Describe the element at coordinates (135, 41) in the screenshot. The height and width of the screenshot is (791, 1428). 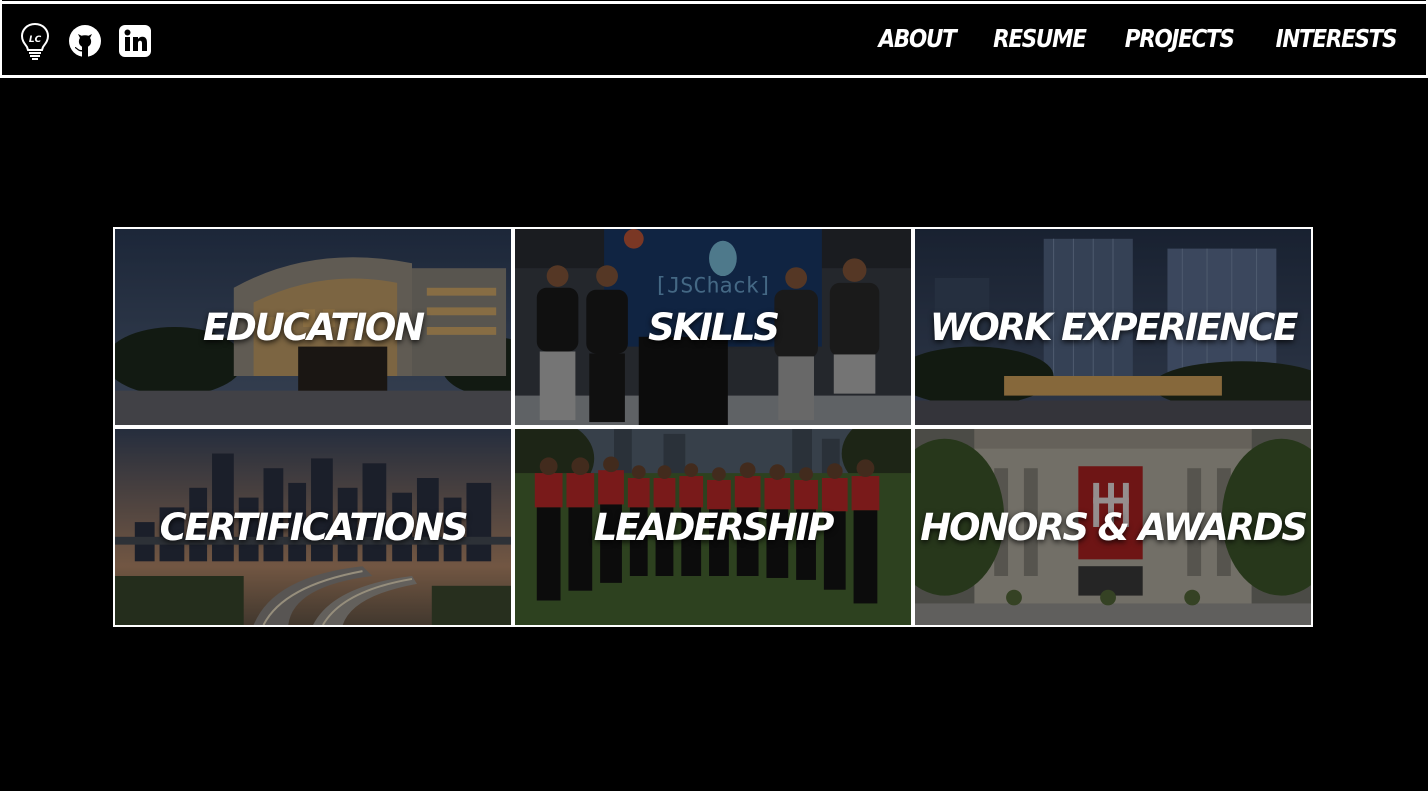
I see `linkedin-icon` at that location.